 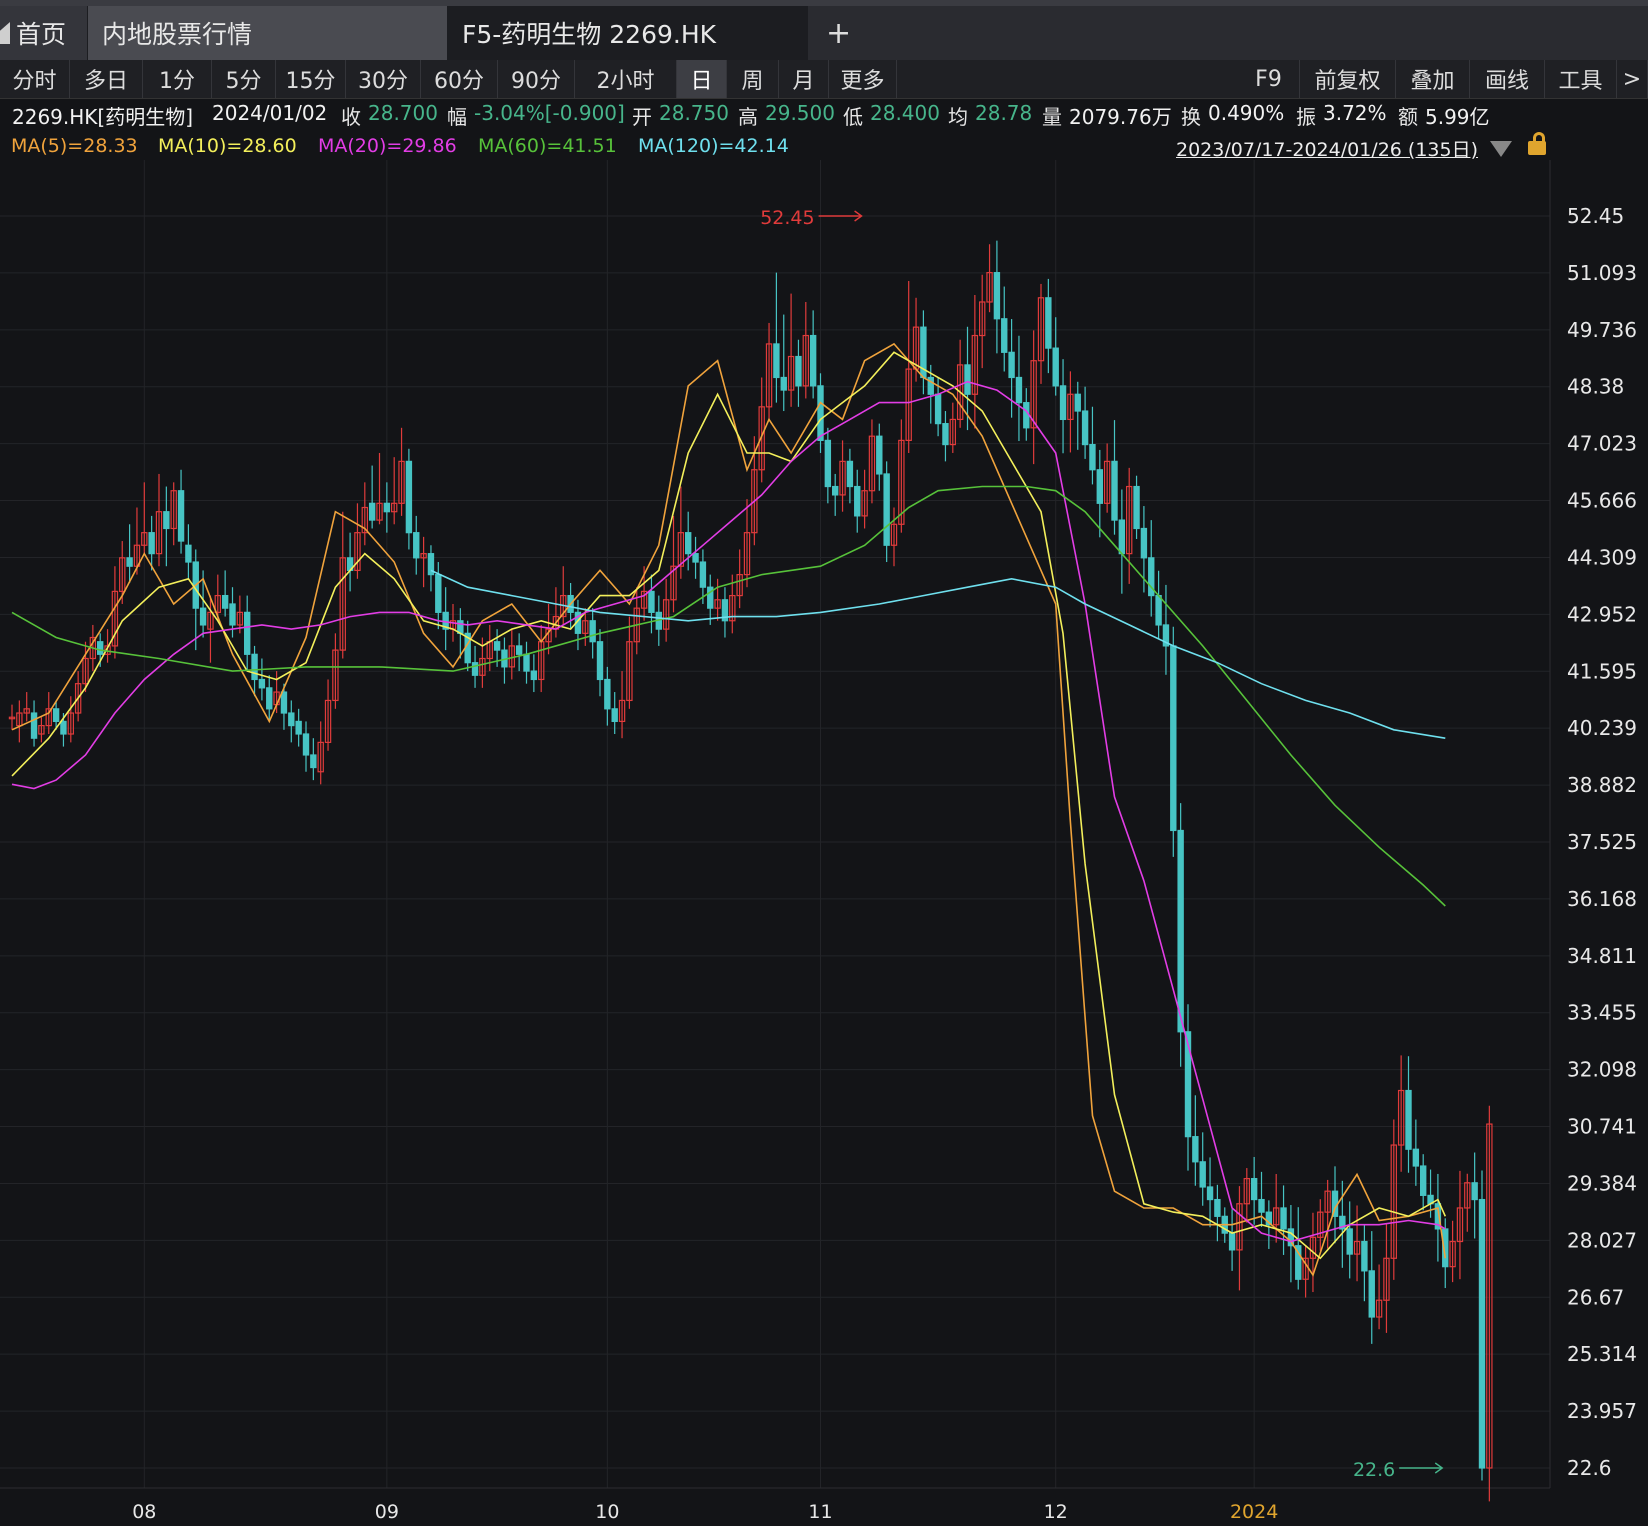 What do you see at coordinates (549, 113) in the screenshot?
I see `change-value: -3.04%[-0.900]` at bounding box center [549, 113].